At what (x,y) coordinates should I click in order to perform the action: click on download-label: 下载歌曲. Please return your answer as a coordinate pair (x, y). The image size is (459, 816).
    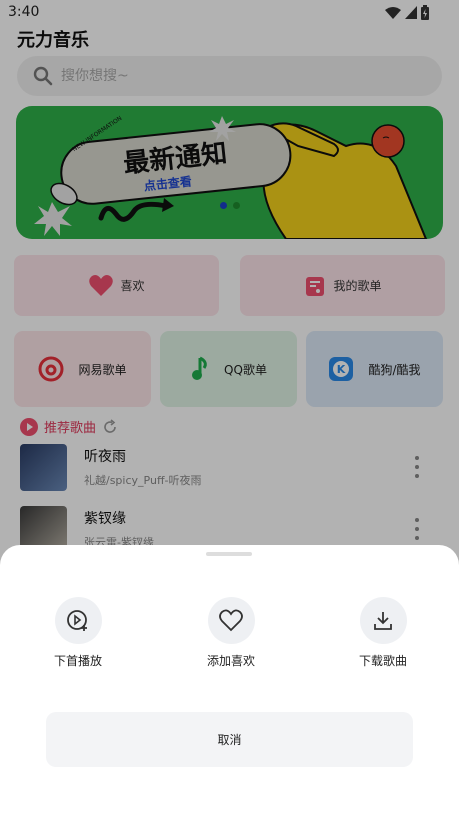
    Looking at the image, I should click on (382, 661).